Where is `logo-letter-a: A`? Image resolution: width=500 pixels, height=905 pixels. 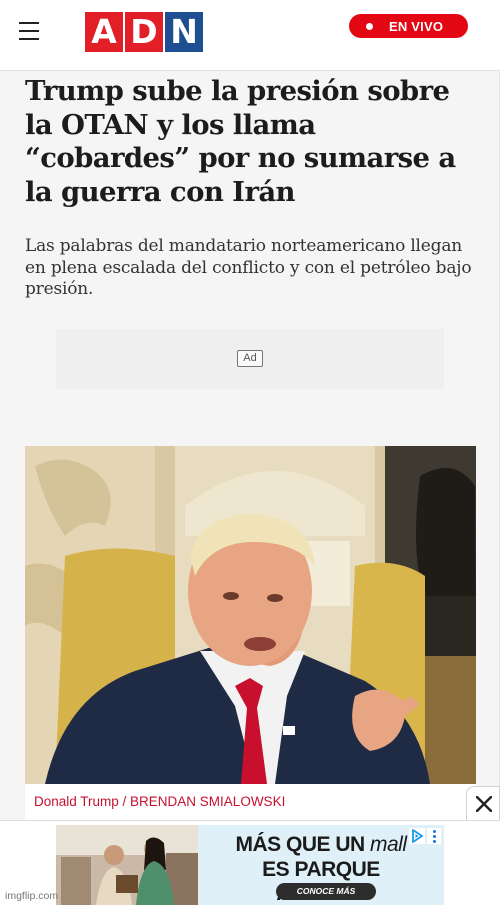 logo-letter-a: A is located at coordinates (104, 32).